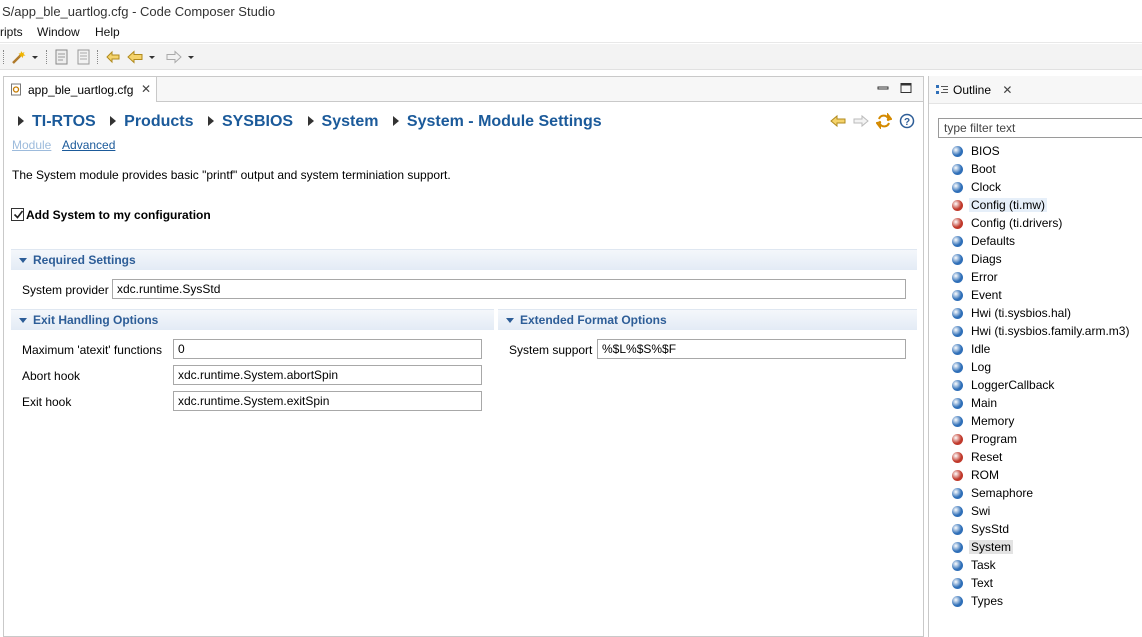 The image size is (1142, 637). I want to click on outline-item-label: Memory, so click(993, 421).